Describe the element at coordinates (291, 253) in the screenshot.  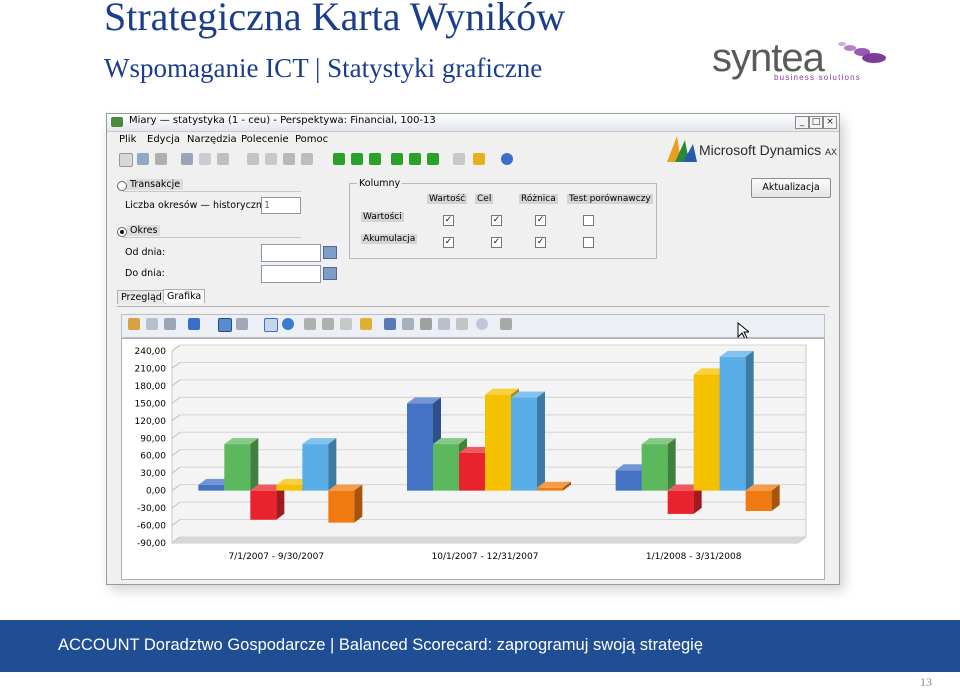
I see `od-dnia-input` at that location.